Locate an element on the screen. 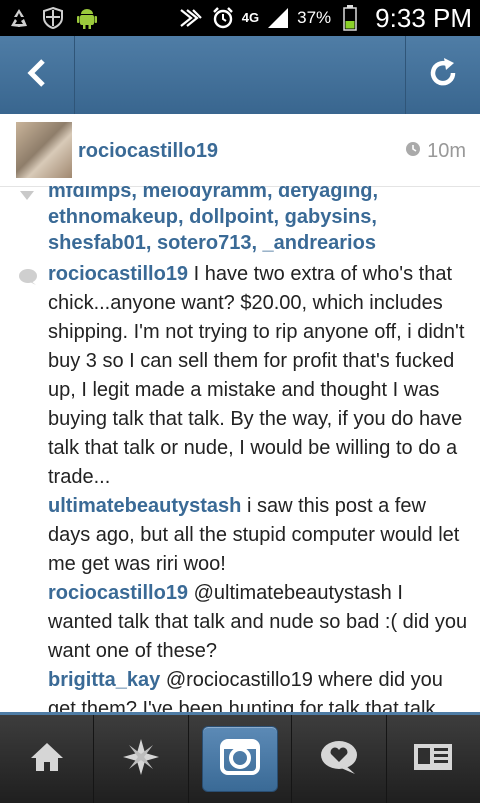 The image size is (480, 803). bottom-nav is located at coordinates (240, 757).